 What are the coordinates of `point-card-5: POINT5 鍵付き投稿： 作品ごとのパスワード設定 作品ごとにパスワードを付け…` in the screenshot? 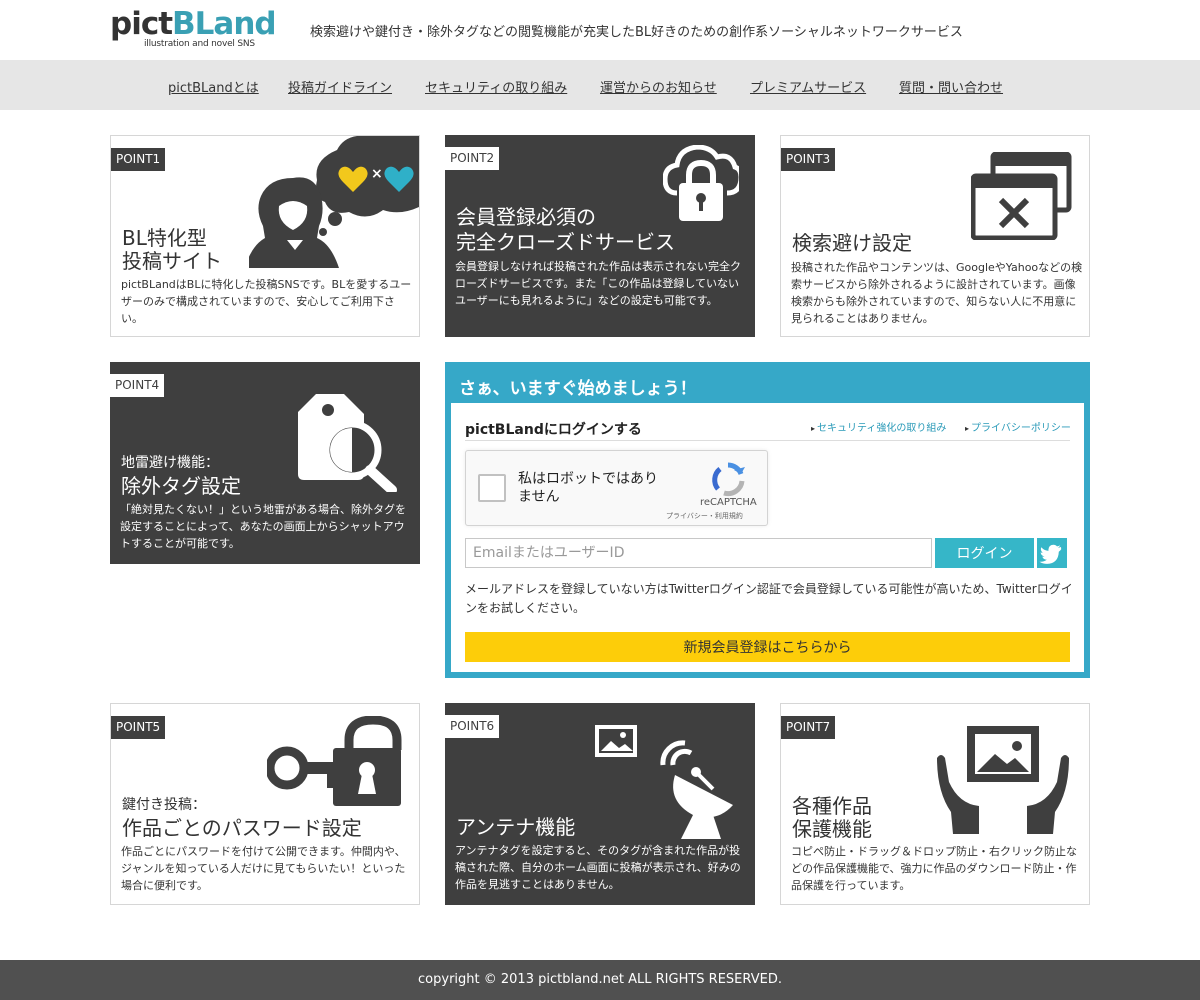 It's located at (265, 804).